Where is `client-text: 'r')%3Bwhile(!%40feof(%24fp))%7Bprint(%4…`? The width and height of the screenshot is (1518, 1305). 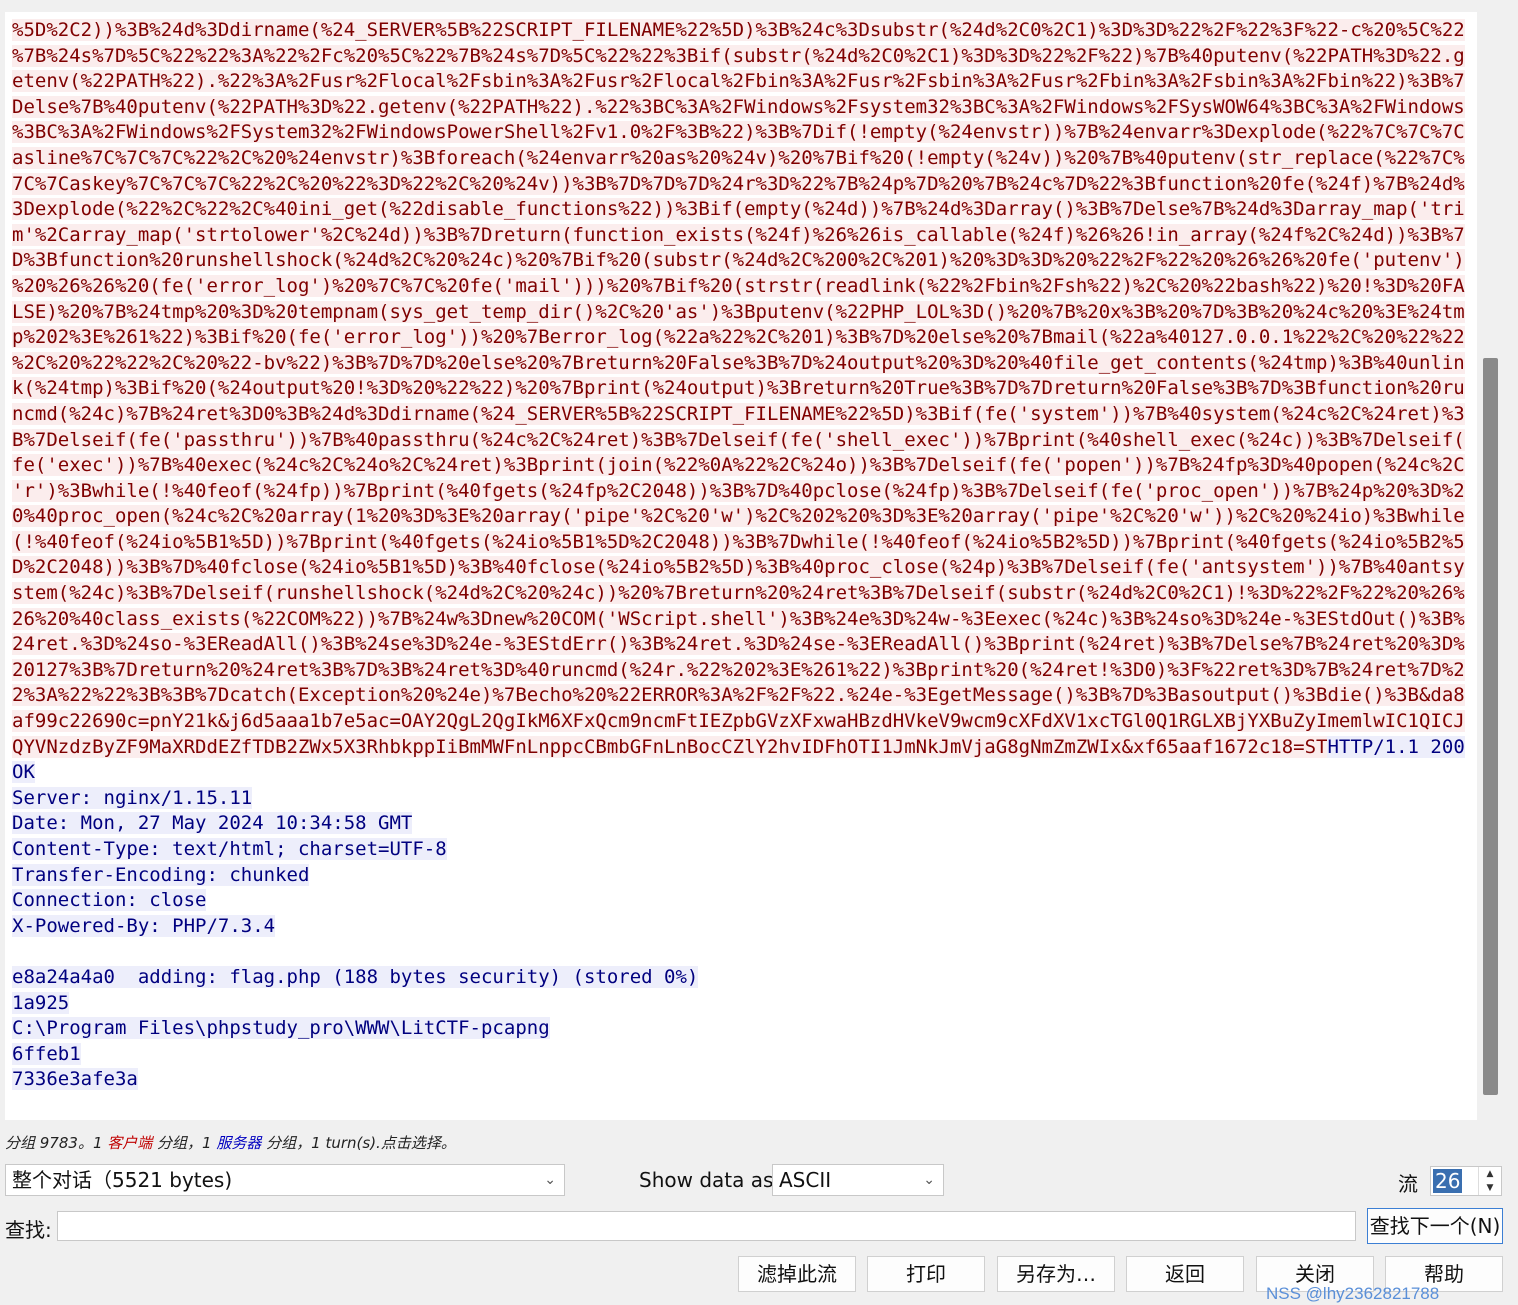
client-text: 'r')%3Bwhile(!%40feof(%24fp))%7Bprint(%4… is located at coordinates (738, 490).